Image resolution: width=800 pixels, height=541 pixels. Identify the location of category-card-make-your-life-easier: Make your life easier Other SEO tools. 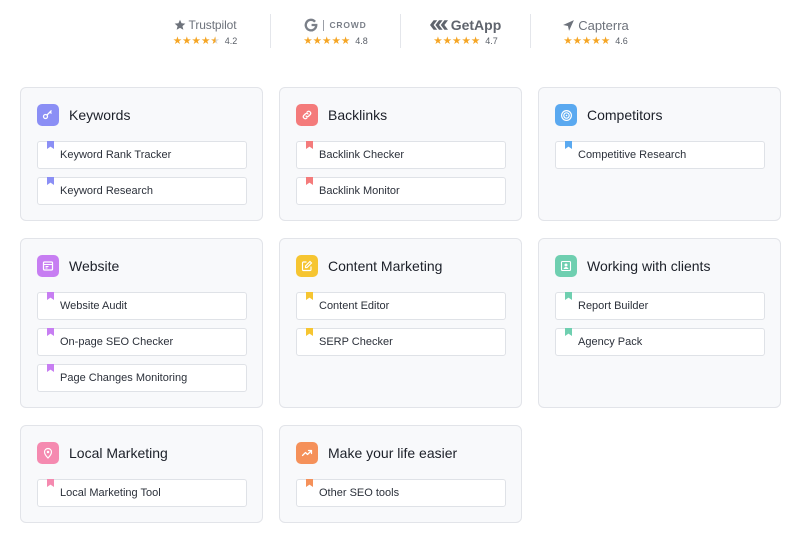
(400, 474).